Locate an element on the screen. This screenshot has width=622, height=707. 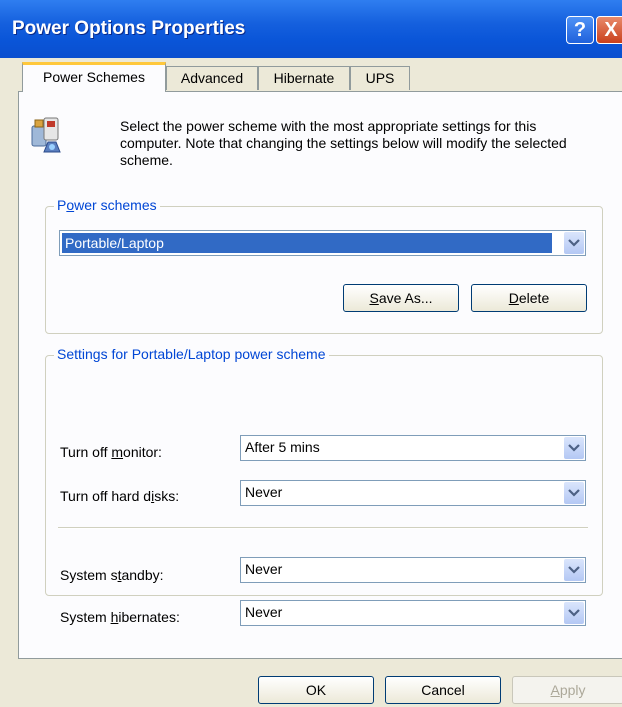
system-hibernates-value: Never is located at coordinates (264, 612).